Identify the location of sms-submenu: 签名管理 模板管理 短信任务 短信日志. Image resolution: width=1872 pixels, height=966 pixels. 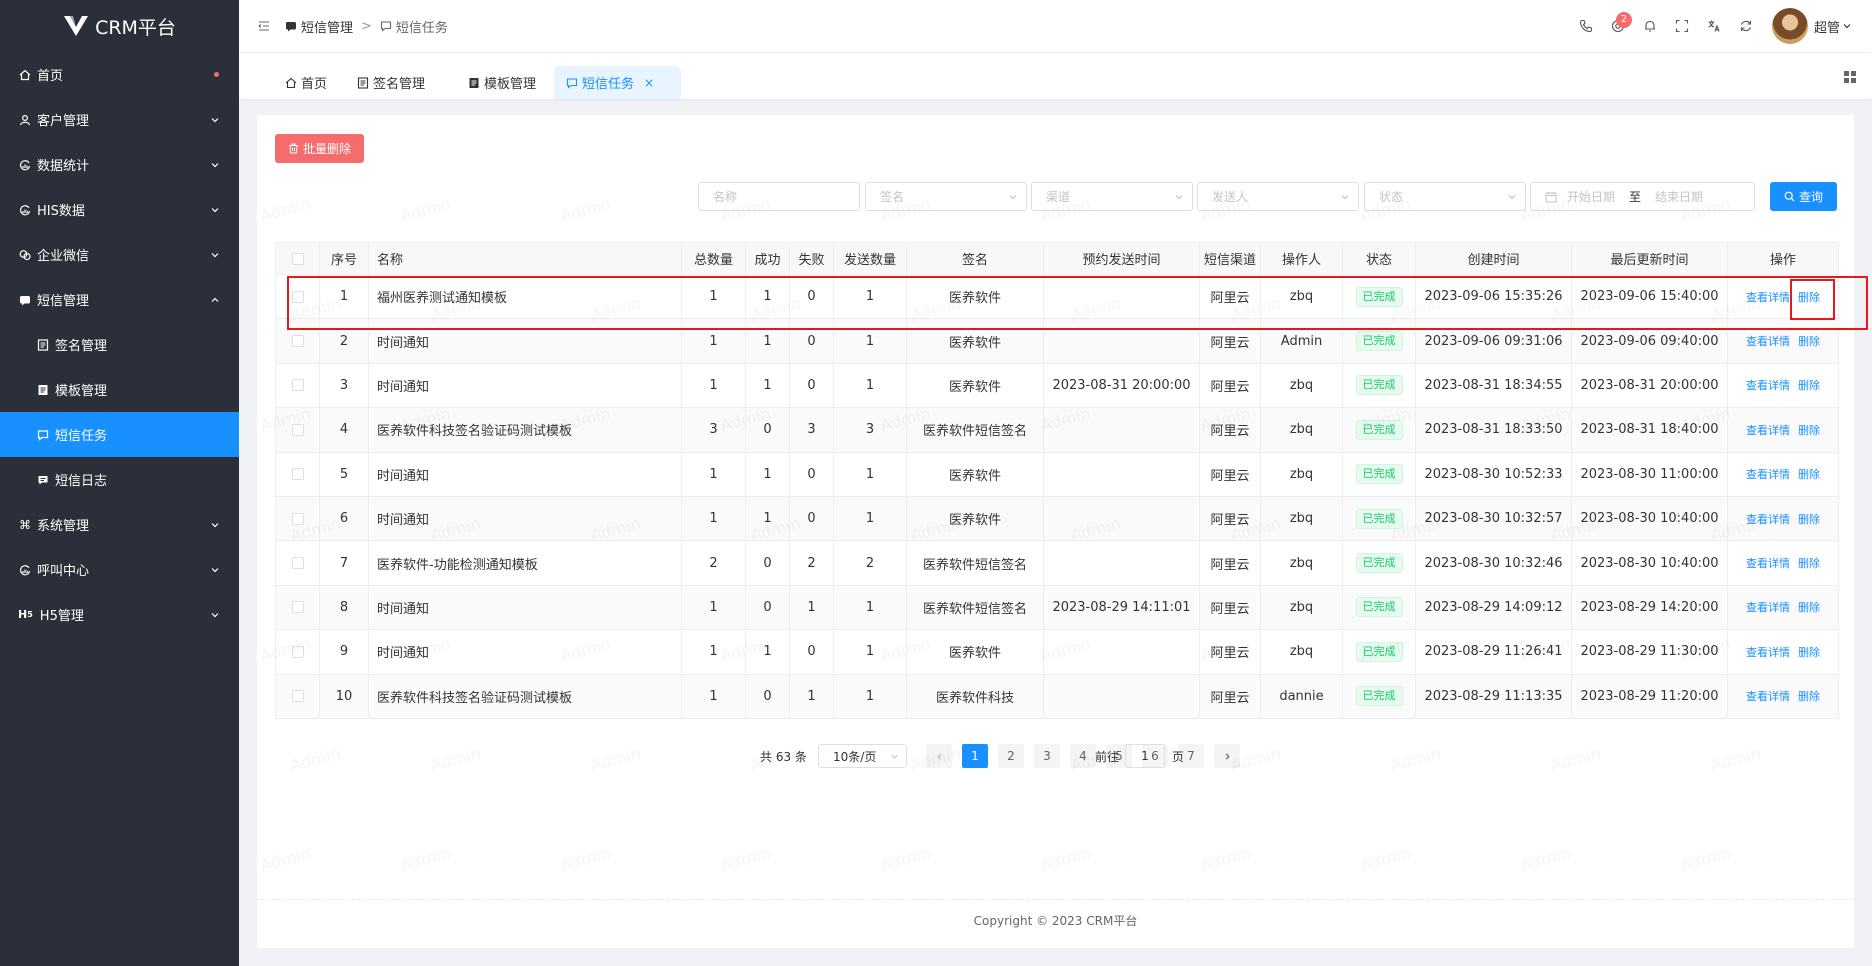
(119, 412).